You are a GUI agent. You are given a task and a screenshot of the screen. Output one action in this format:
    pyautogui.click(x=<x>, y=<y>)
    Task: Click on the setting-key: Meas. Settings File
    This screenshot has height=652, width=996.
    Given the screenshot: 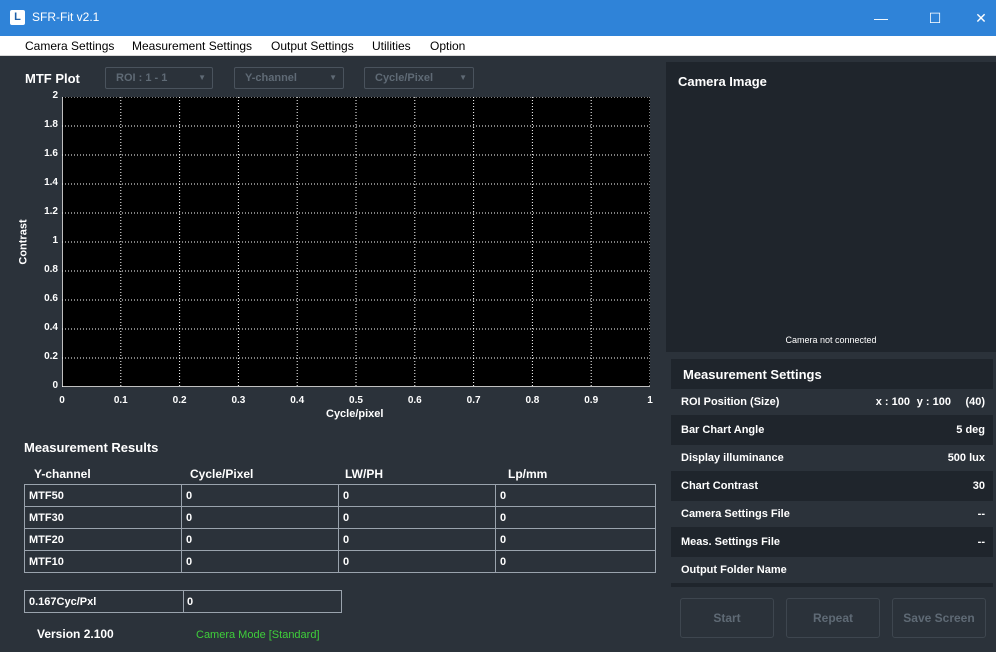 What is the action you would take?
    pyautogui.click(x=731, y=542)
    